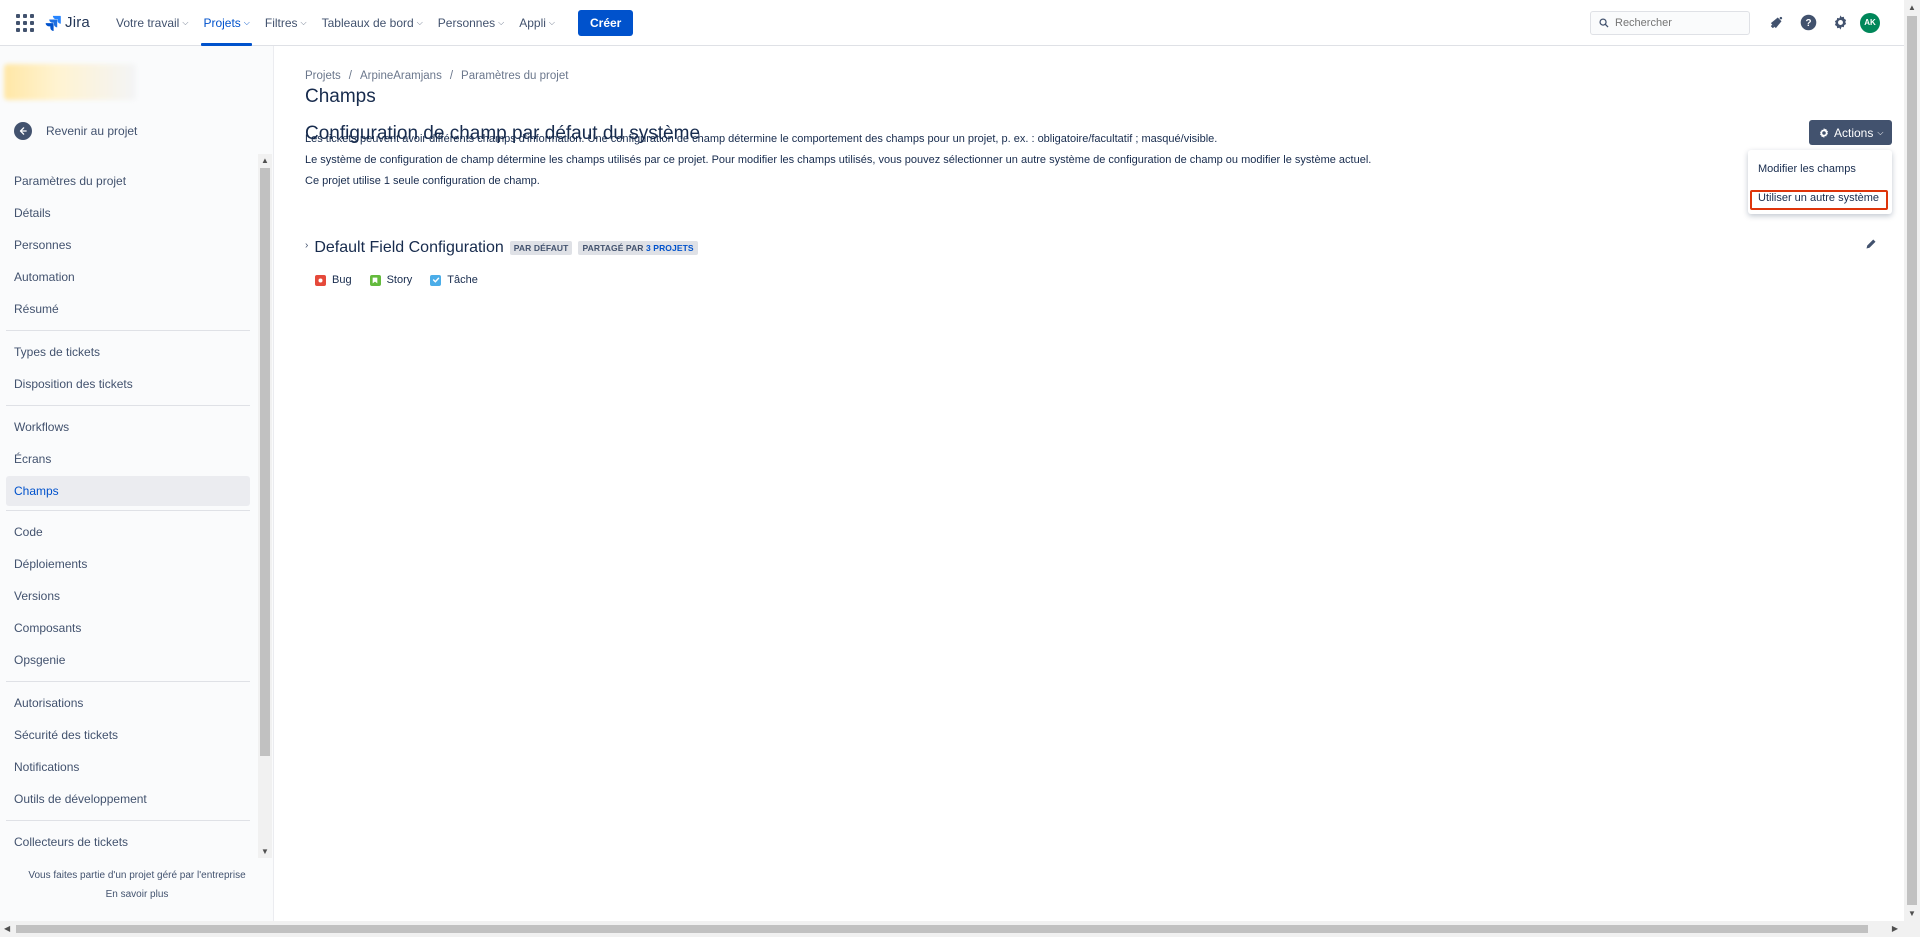  Describe the element at coordinates (222, 22) in the screenshot. I see `nav-label: Projets` at that location.